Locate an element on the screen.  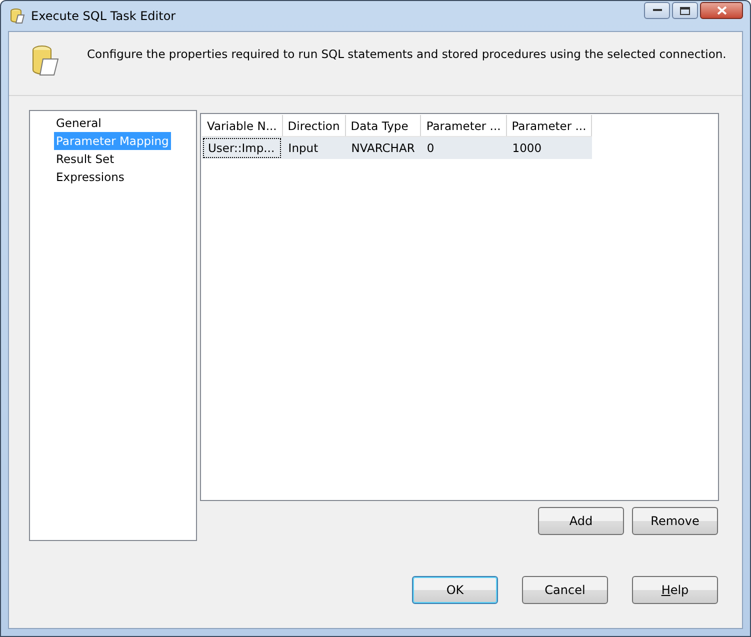
table-cell: 1000 is located at coordinates (549, 147).